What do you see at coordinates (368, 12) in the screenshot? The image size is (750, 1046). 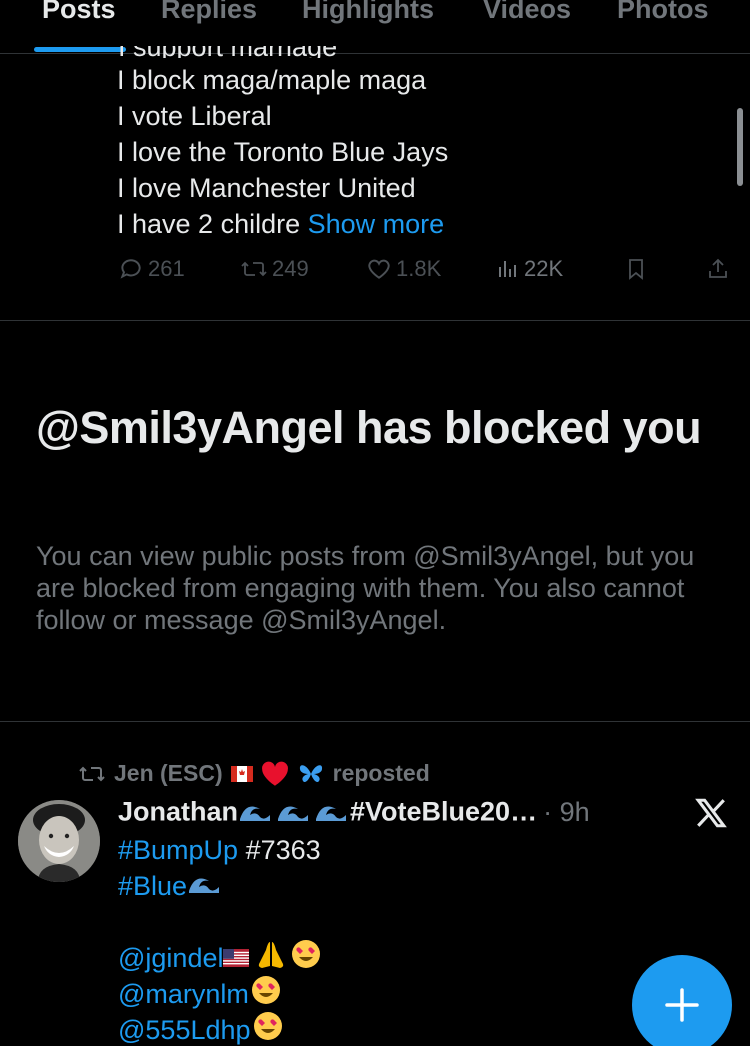 I see `tab-highlights: Highlights` at bounding box center [368, 12].